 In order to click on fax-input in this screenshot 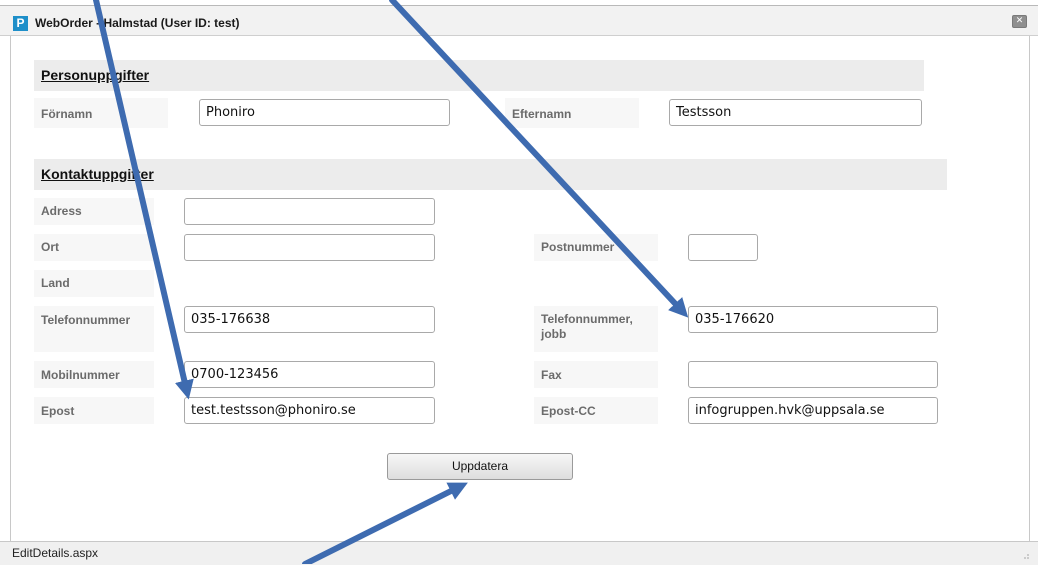, I will do `click(813, 374)`.